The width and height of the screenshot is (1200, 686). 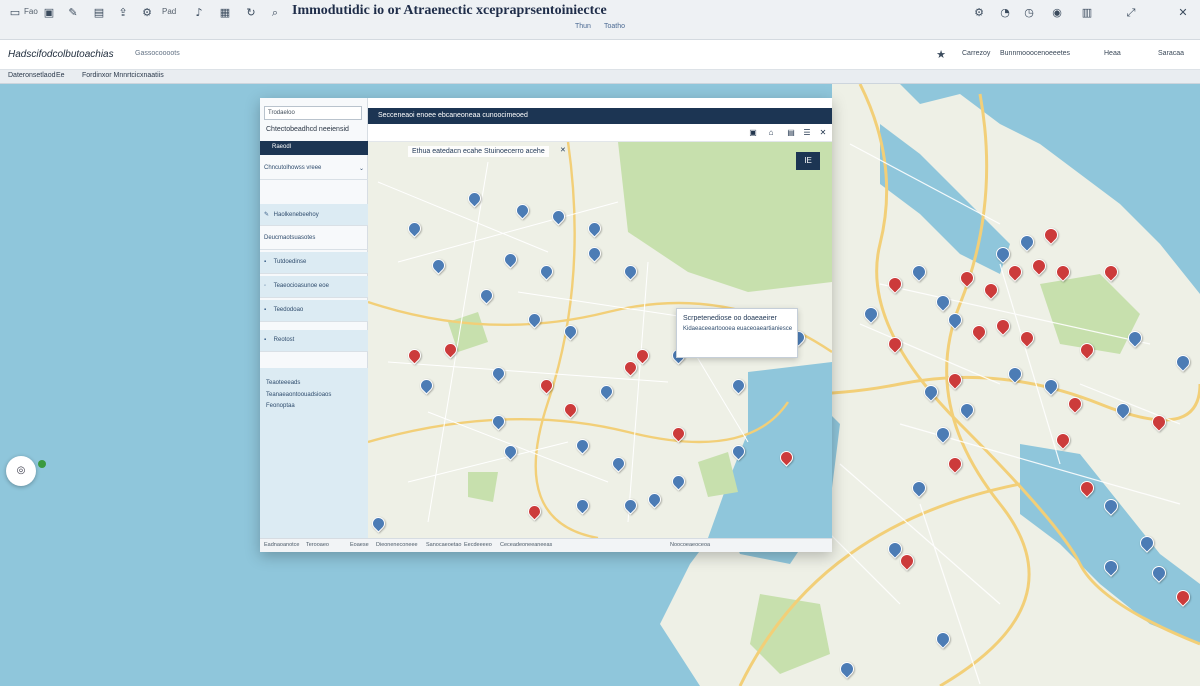 I want to click on dropdown-icon: ⌄, so click(x=361, y=168).